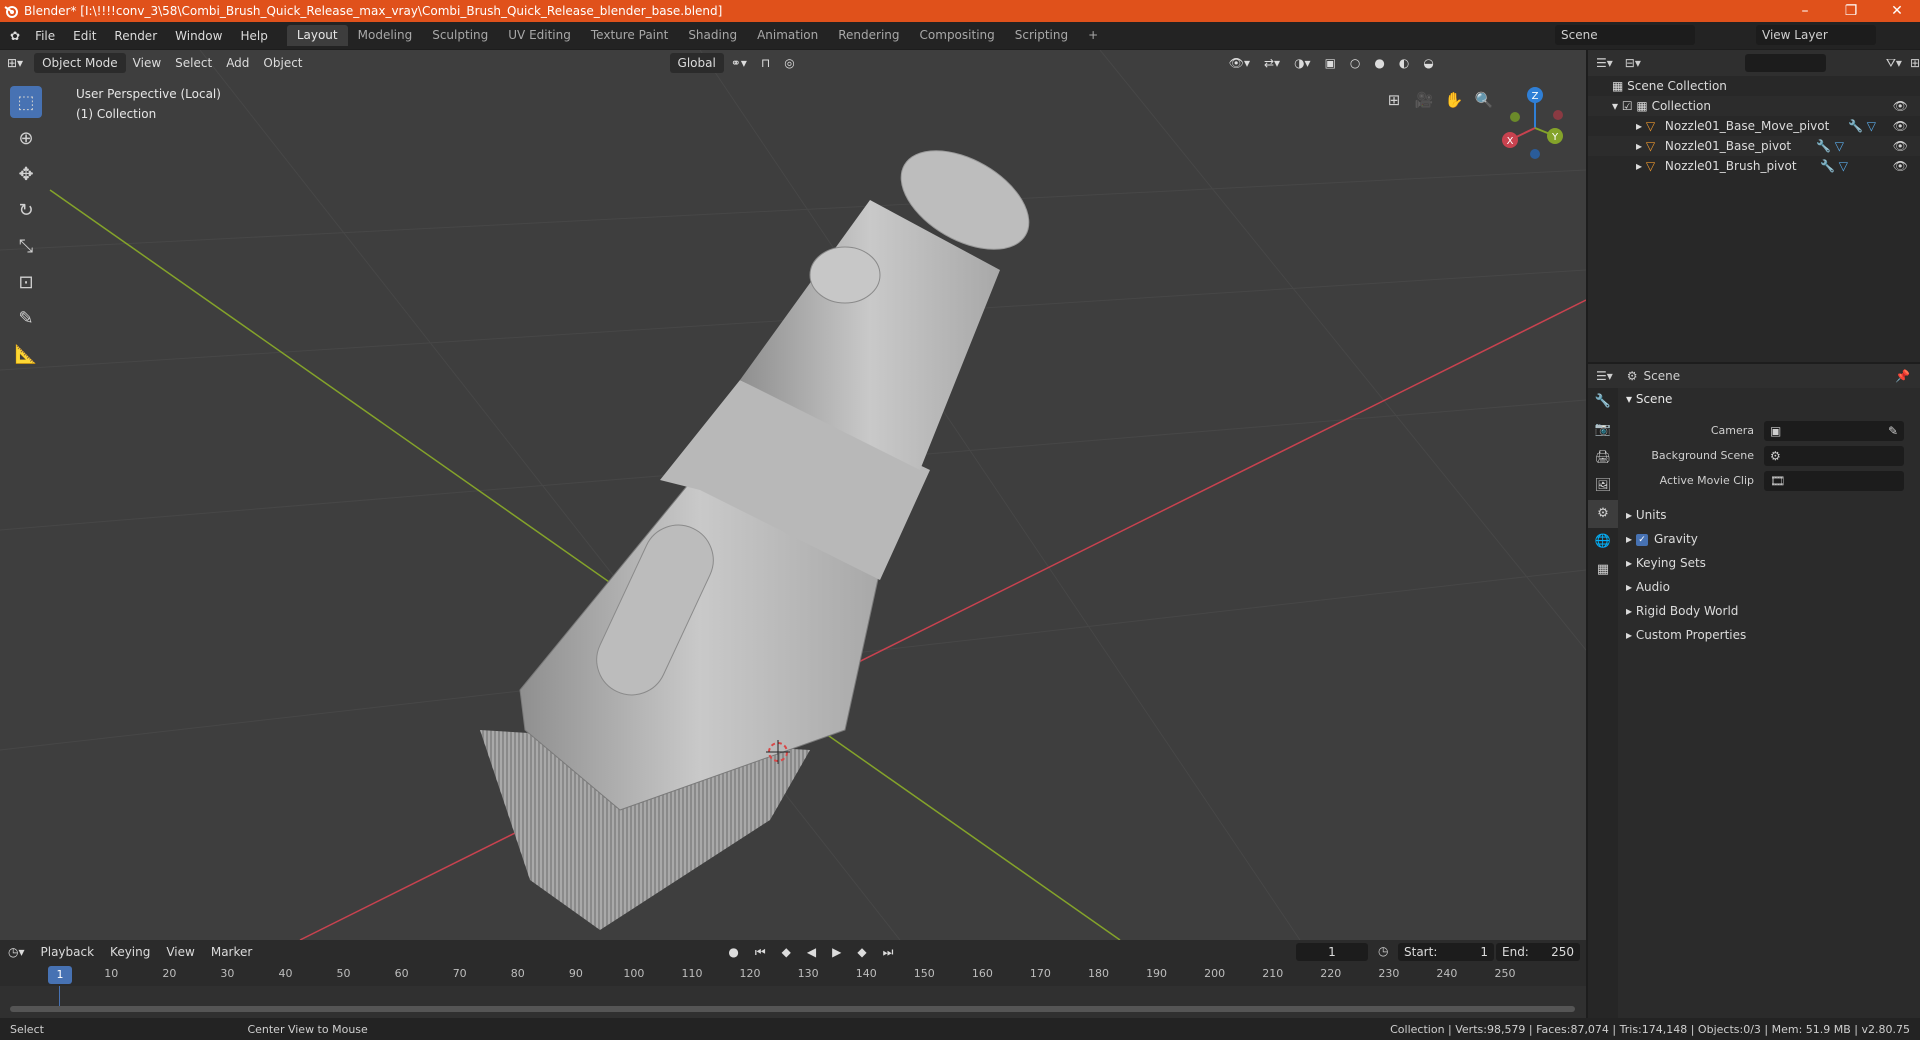 This screenshot has height=1040, width=1920. What do you see at coordinates (1603, 486) in the screenshot?
I see `view-layer-tab-icon: 🖼` at bounding box center [1603, 486].